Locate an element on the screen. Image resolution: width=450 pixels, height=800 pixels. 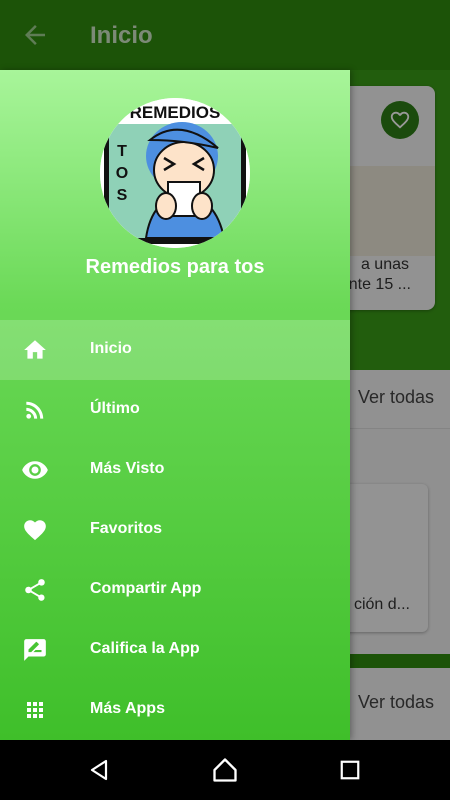
svg-text: REMEDIOS is located at coordinates (175, 112).